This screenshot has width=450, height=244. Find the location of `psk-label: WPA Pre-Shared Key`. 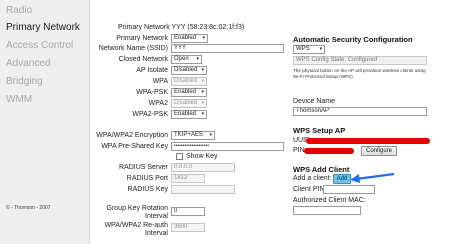

psk-label: WPA Pre-Shared Key is located at coordinates (134, 146).